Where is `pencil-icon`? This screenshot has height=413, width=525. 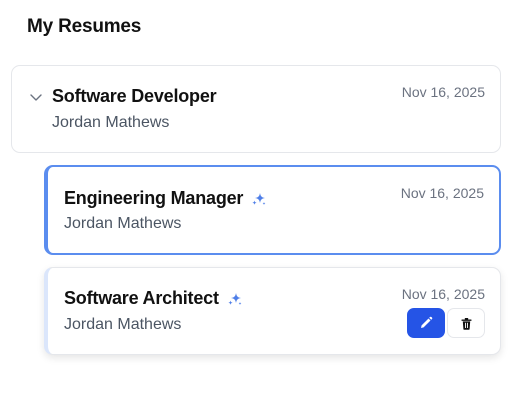
pencil-icon is located at coordinates (427, 322).